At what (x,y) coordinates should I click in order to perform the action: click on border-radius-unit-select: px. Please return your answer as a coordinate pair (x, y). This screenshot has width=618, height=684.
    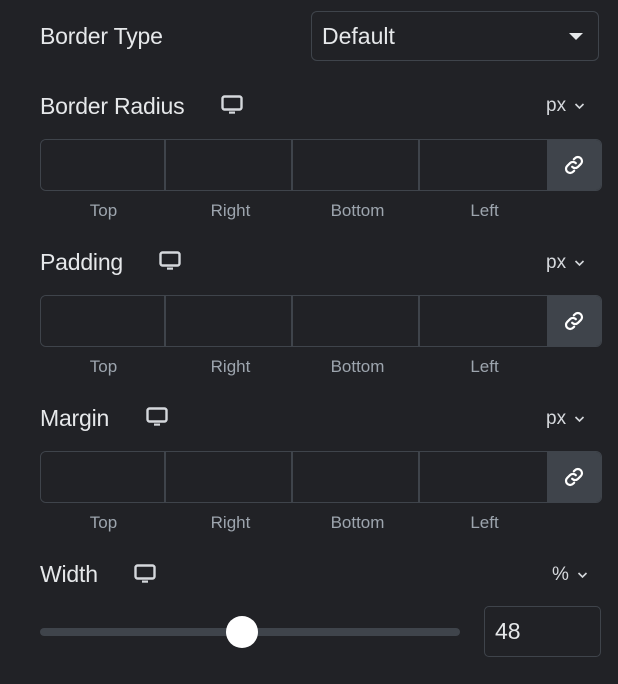
    Looking at the image, I should click on (565, 106).